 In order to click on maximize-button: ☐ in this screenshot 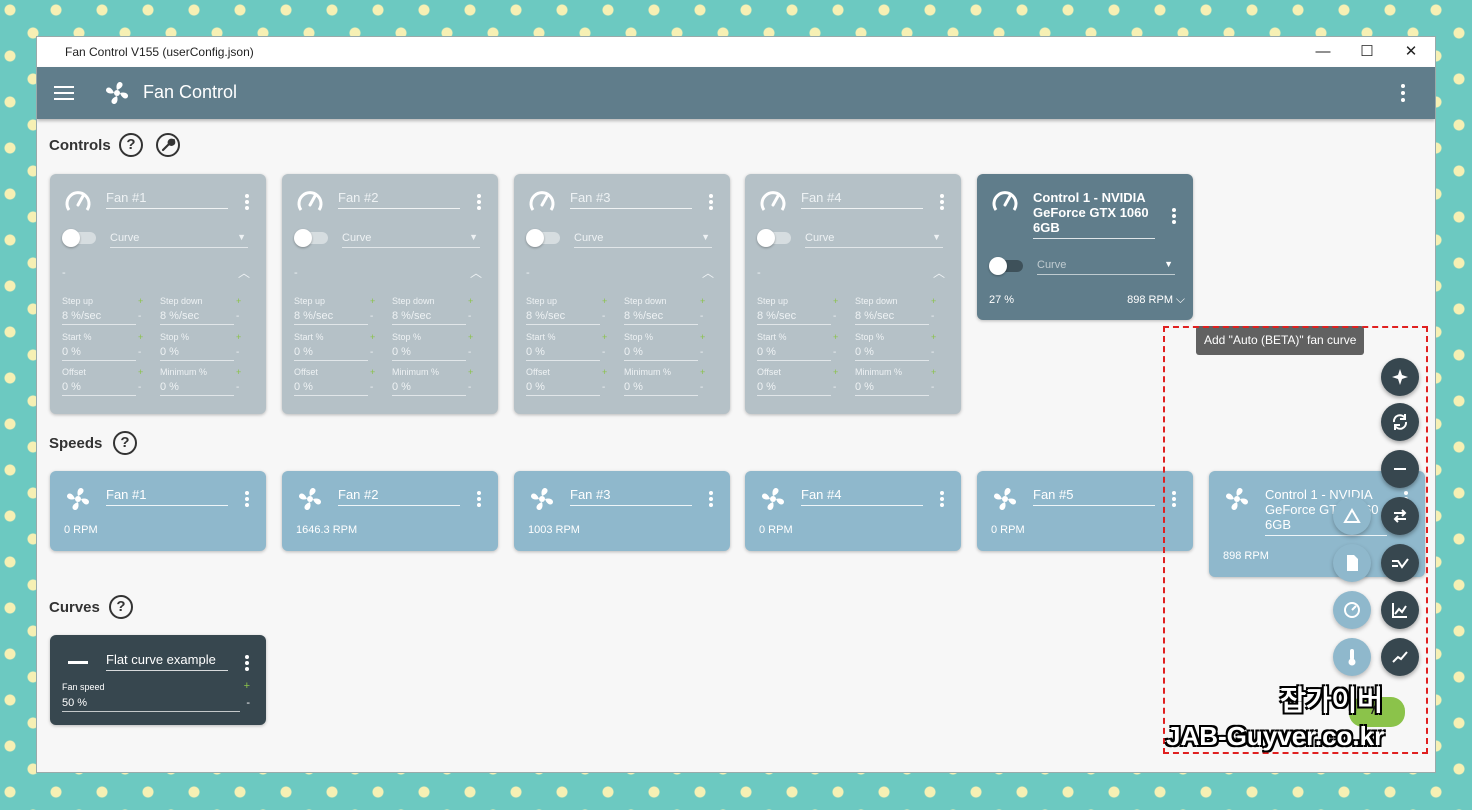, I will do `click(1367, 52)`.